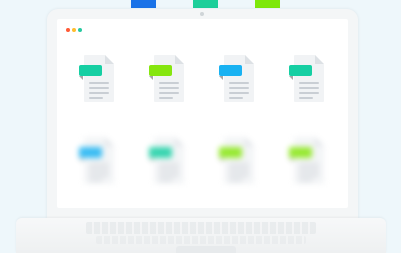 The width and height of the screenshot is (401, 253). I want to click on lime-color-swatch, so click(267, 4).